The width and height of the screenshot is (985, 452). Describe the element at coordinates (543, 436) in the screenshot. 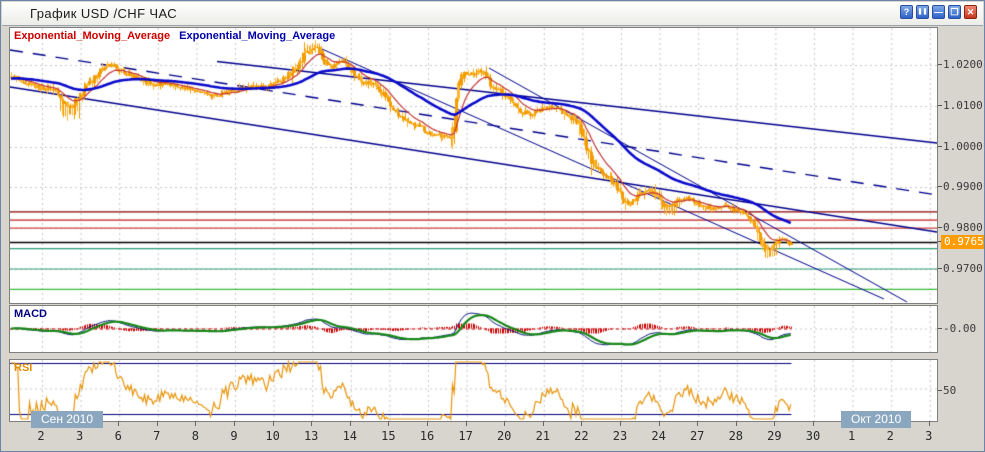

I see `date-axis-label: 21` at that location.